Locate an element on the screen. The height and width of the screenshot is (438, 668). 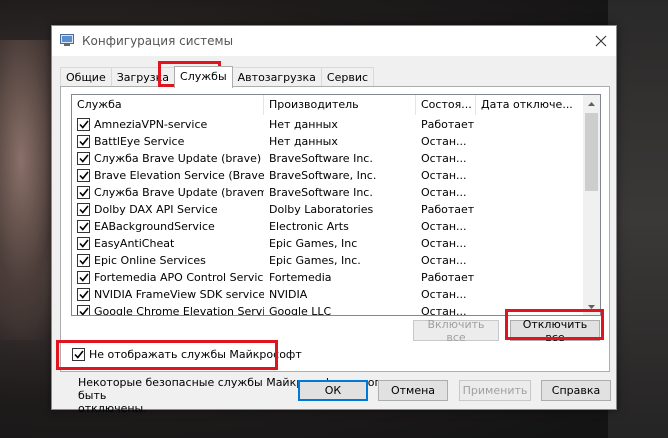
service-name: EABackgroundService is located at coordinates (154, 226).